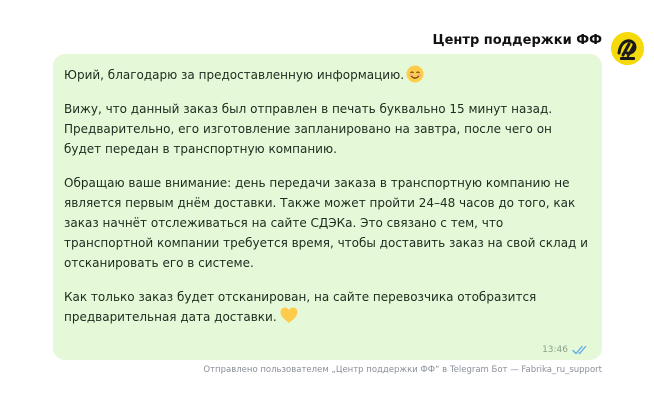 The height and width of the screenshot is (407, 654). What do you see at coordinates (415, 74) in the screenshot?
I see `smiling-face-icon` at bounding box center [415, 74].